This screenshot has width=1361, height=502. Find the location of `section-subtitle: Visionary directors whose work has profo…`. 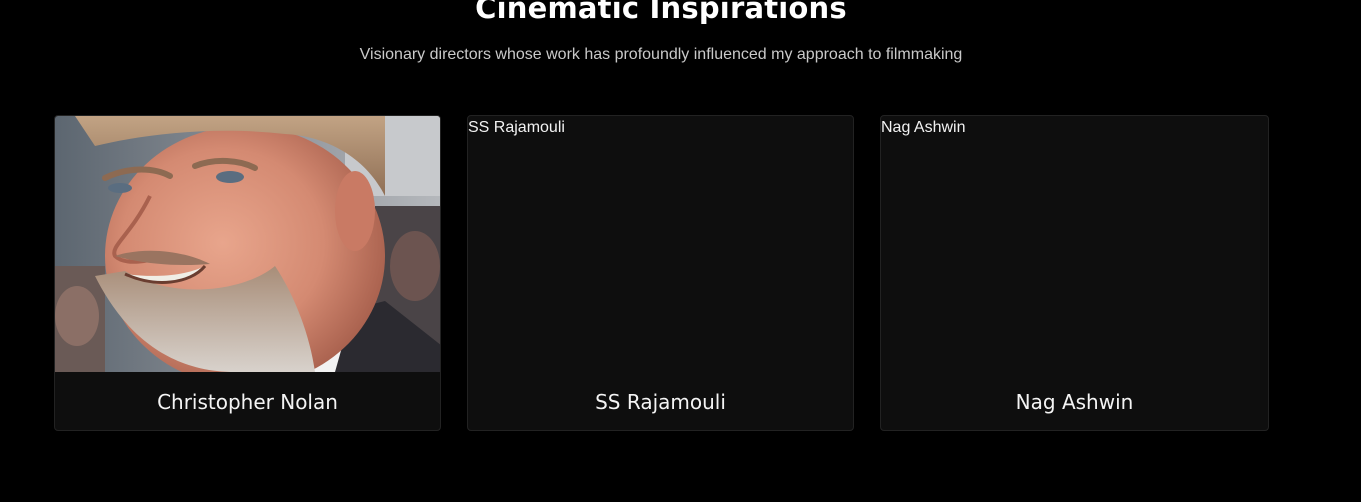

section-subtitle: Visionary directors whose work has profo… is located at coordinates (661, 54).